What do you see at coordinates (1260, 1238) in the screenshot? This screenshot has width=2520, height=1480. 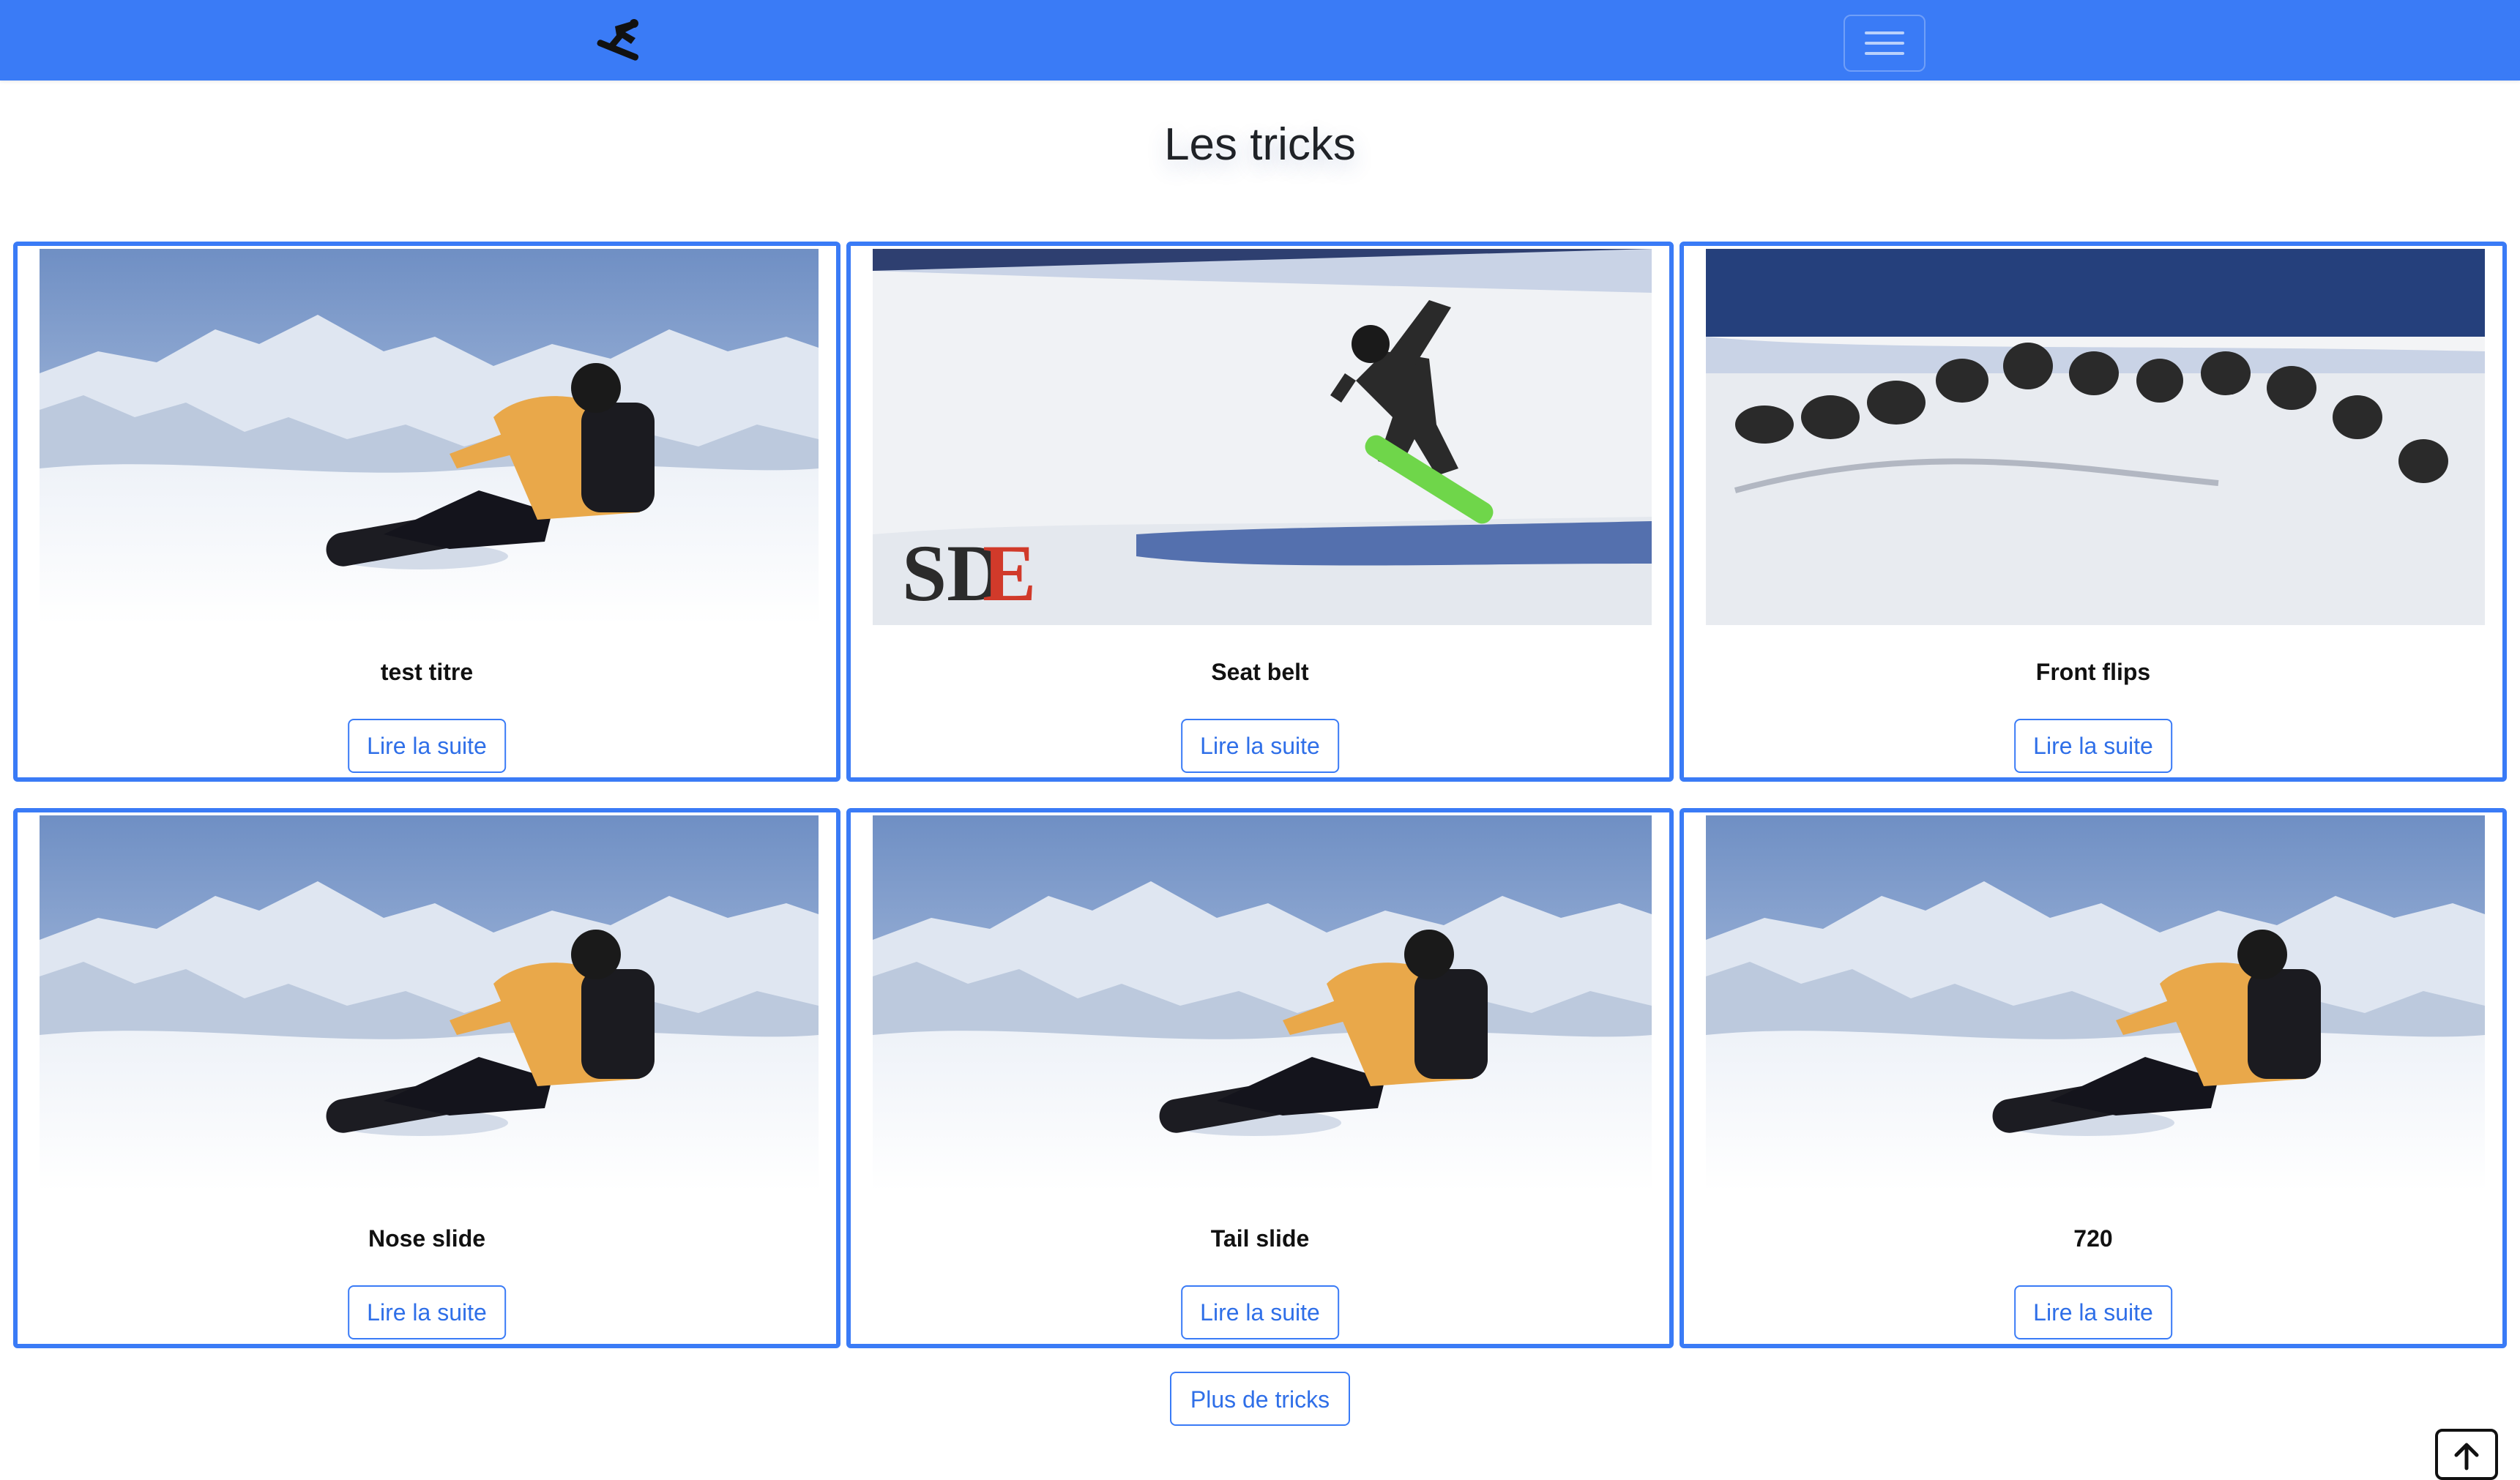 I see `trick-title: Tail slide` at bounding box center [1260, 1238].